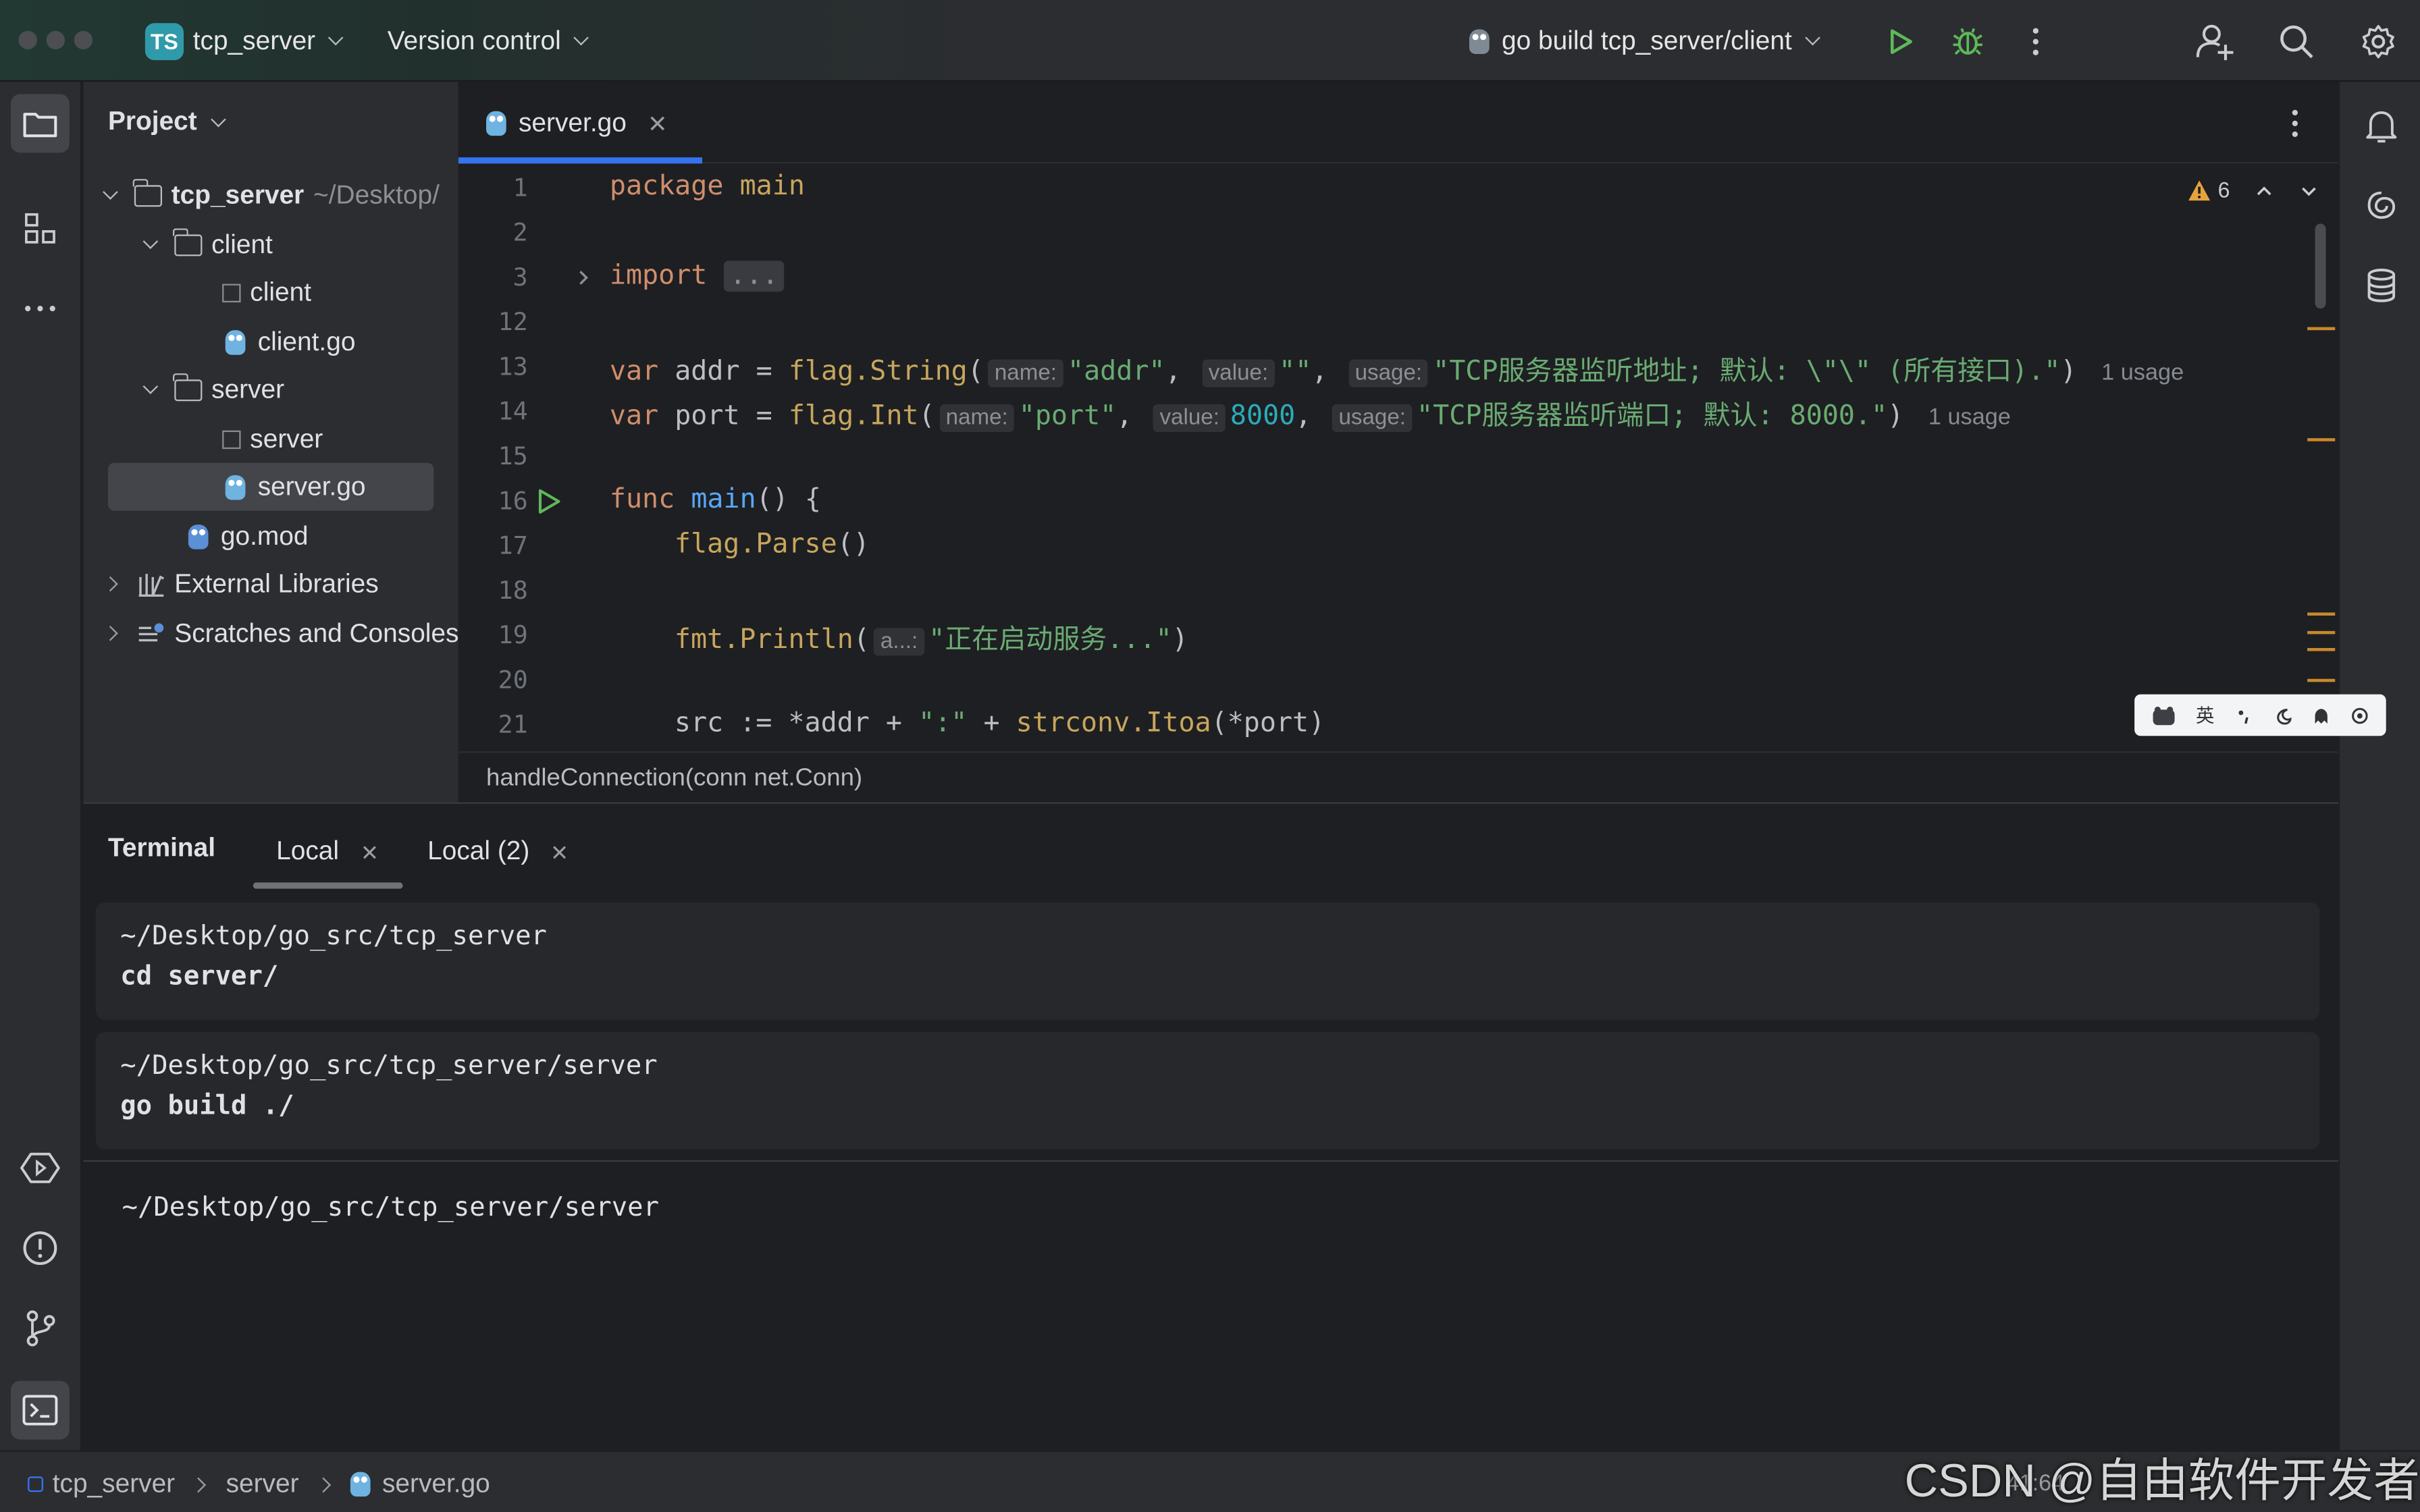 The height and width of the screenshot is (1512, 2420). I want to click on tree-node-go-mod: go.mod, so click(248, 536).